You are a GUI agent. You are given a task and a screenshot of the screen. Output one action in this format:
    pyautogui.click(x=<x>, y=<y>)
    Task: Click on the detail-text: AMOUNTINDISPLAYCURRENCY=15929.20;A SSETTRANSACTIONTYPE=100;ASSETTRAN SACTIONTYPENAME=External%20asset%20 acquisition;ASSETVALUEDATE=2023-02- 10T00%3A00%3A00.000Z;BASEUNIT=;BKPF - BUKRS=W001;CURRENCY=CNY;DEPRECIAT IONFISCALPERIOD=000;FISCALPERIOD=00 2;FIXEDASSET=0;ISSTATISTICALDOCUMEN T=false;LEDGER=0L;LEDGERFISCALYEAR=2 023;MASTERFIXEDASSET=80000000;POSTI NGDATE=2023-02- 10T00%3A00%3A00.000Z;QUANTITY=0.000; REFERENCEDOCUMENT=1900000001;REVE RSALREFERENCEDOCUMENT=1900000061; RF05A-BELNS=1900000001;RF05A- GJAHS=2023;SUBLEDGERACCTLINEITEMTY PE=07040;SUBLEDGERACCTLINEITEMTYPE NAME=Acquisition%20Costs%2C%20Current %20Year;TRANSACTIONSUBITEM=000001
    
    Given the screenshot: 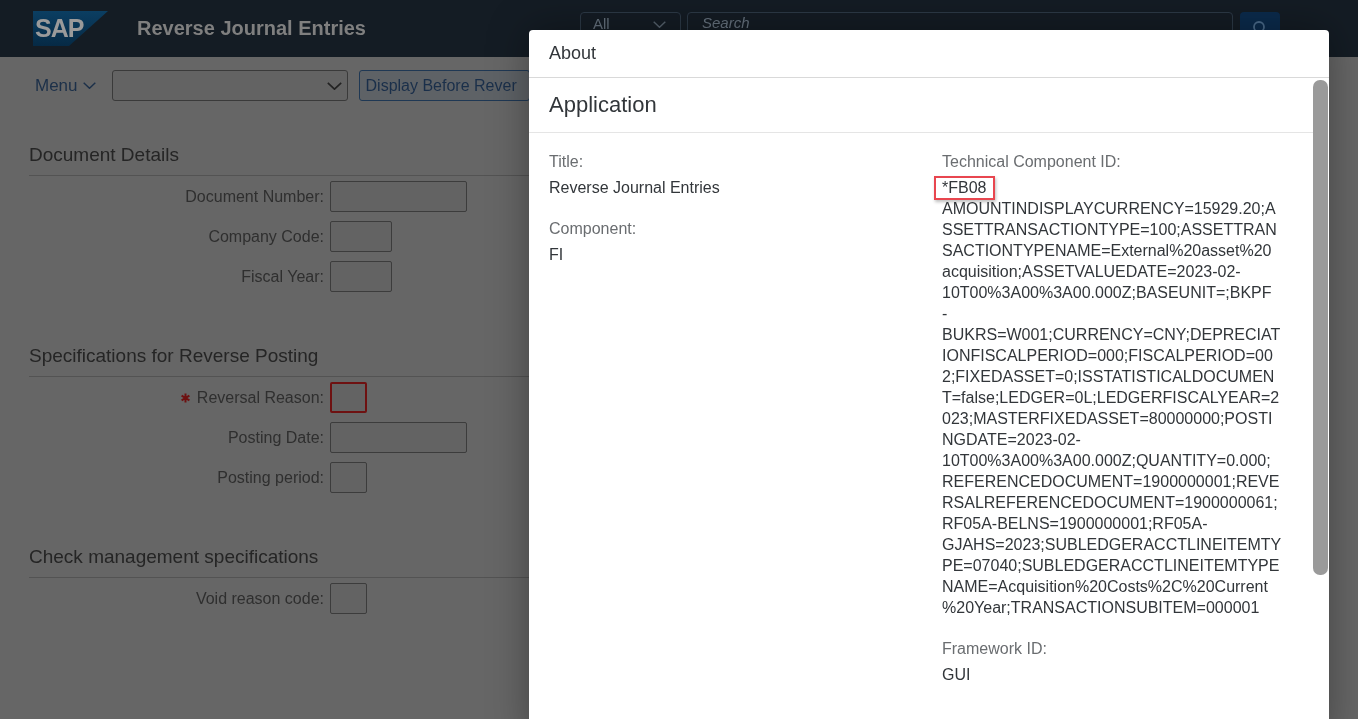 What is the action you would take?
    pyautogui.click(x=1112, y=408)
    